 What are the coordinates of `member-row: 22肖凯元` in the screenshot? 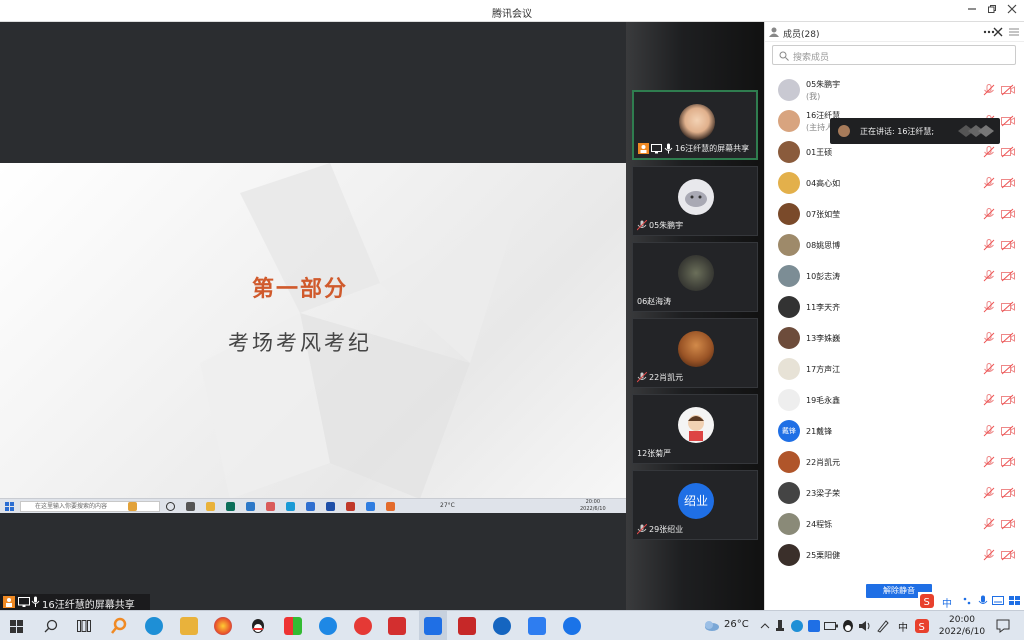 It's located at (895, 462).